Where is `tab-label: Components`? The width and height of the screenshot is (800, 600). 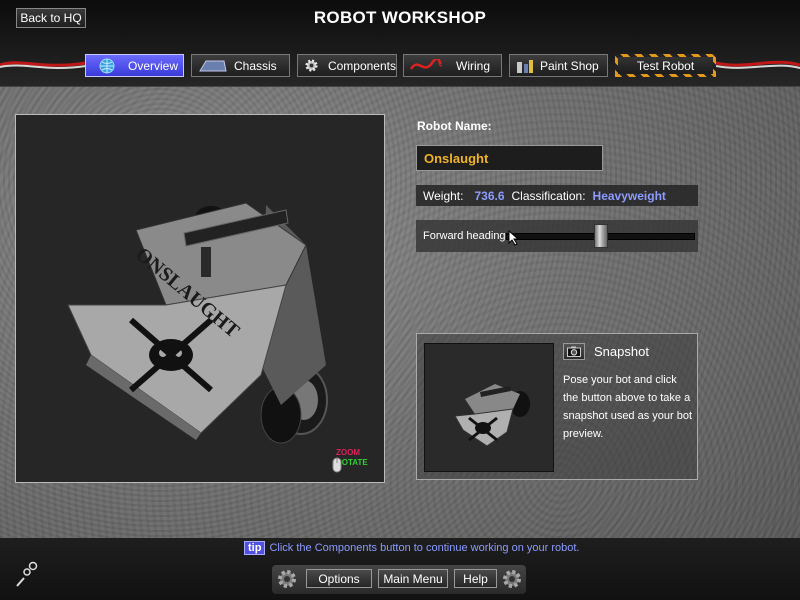 tab-label: Components is located at coordinates (361, 65).